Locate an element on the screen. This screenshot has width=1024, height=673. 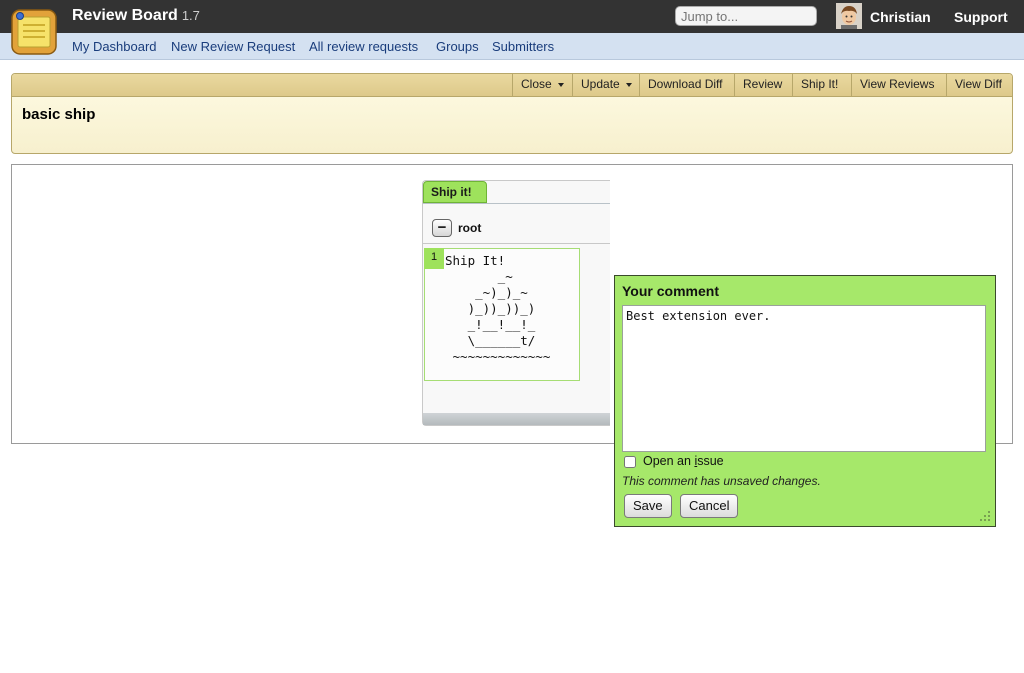
tree-node-label: root is located at coordinates (470, 228).